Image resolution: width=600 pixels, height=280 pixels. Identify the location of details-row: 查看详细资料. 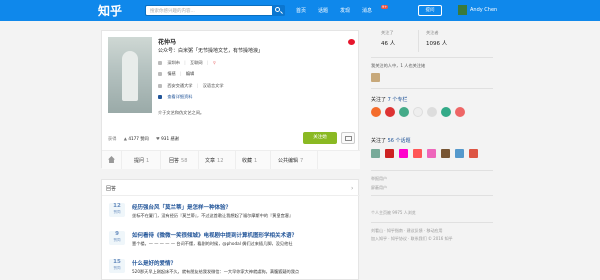
(175, 97).